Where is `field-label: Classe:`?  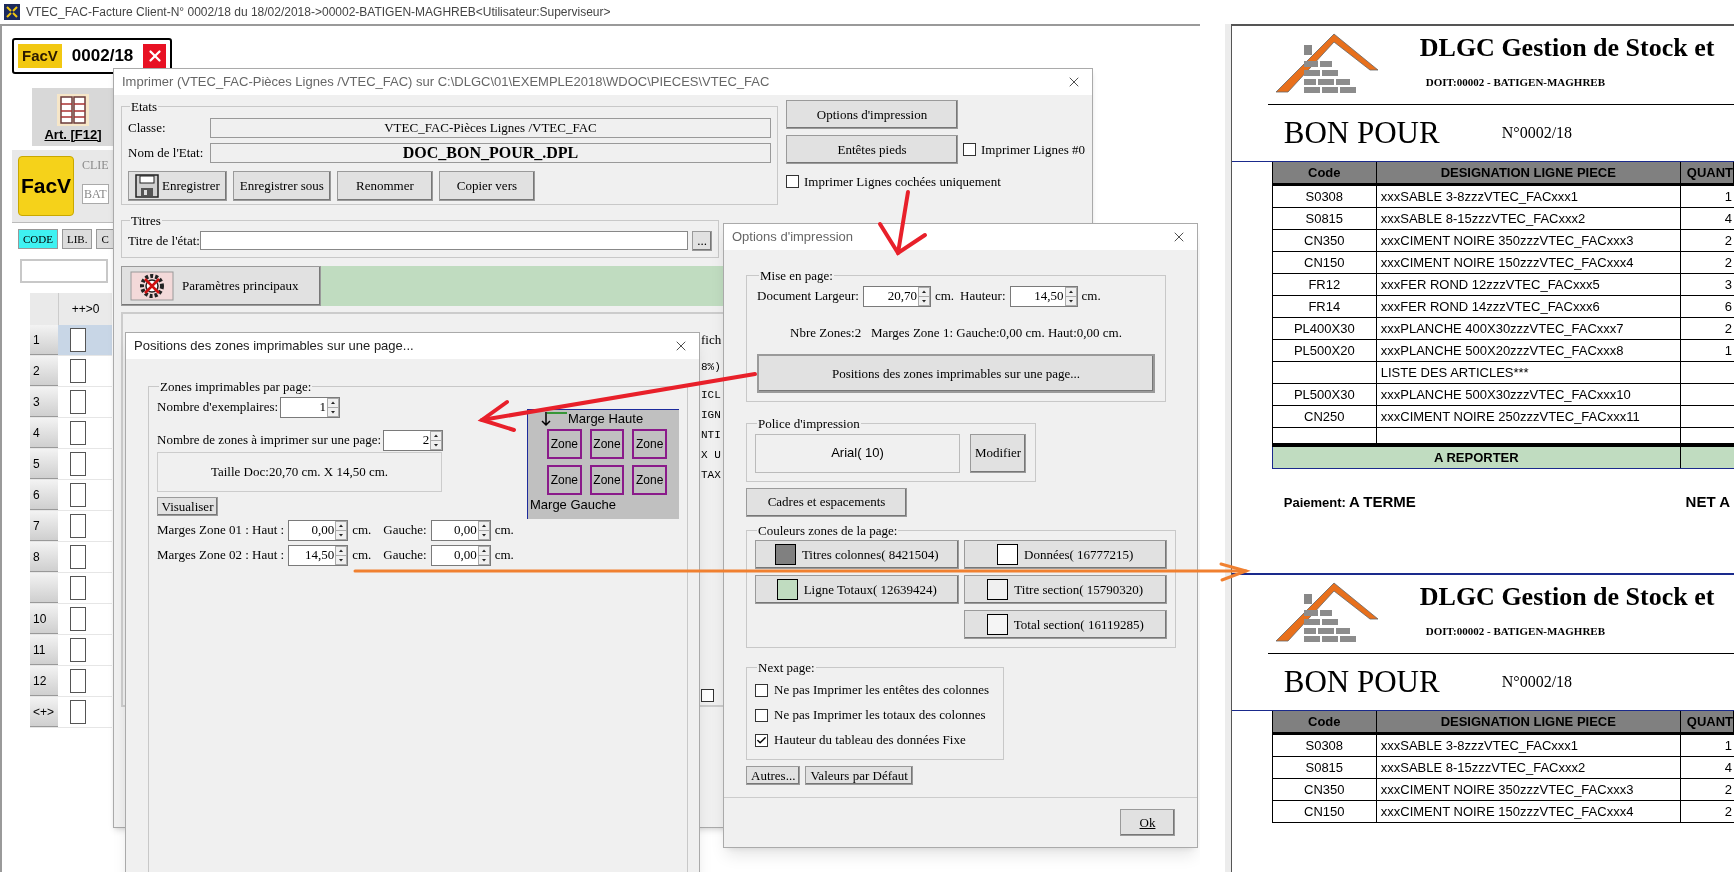 field-label: Classe: is located at coordinates (147, 127).